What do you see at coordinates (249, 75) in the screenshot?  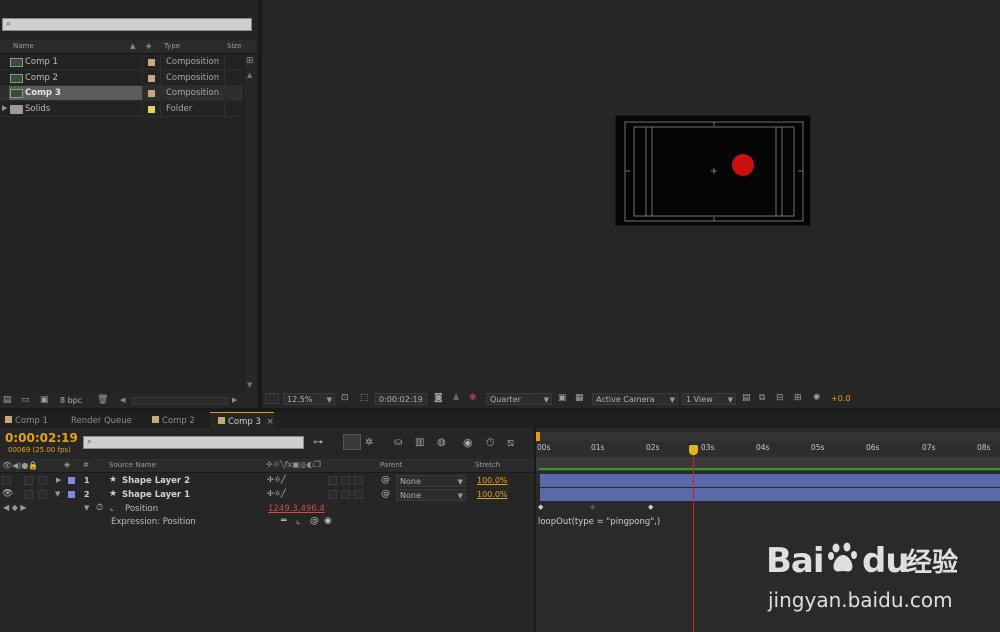 I see `scroll-up-icon: ▲` at bounding box center [249, 75].